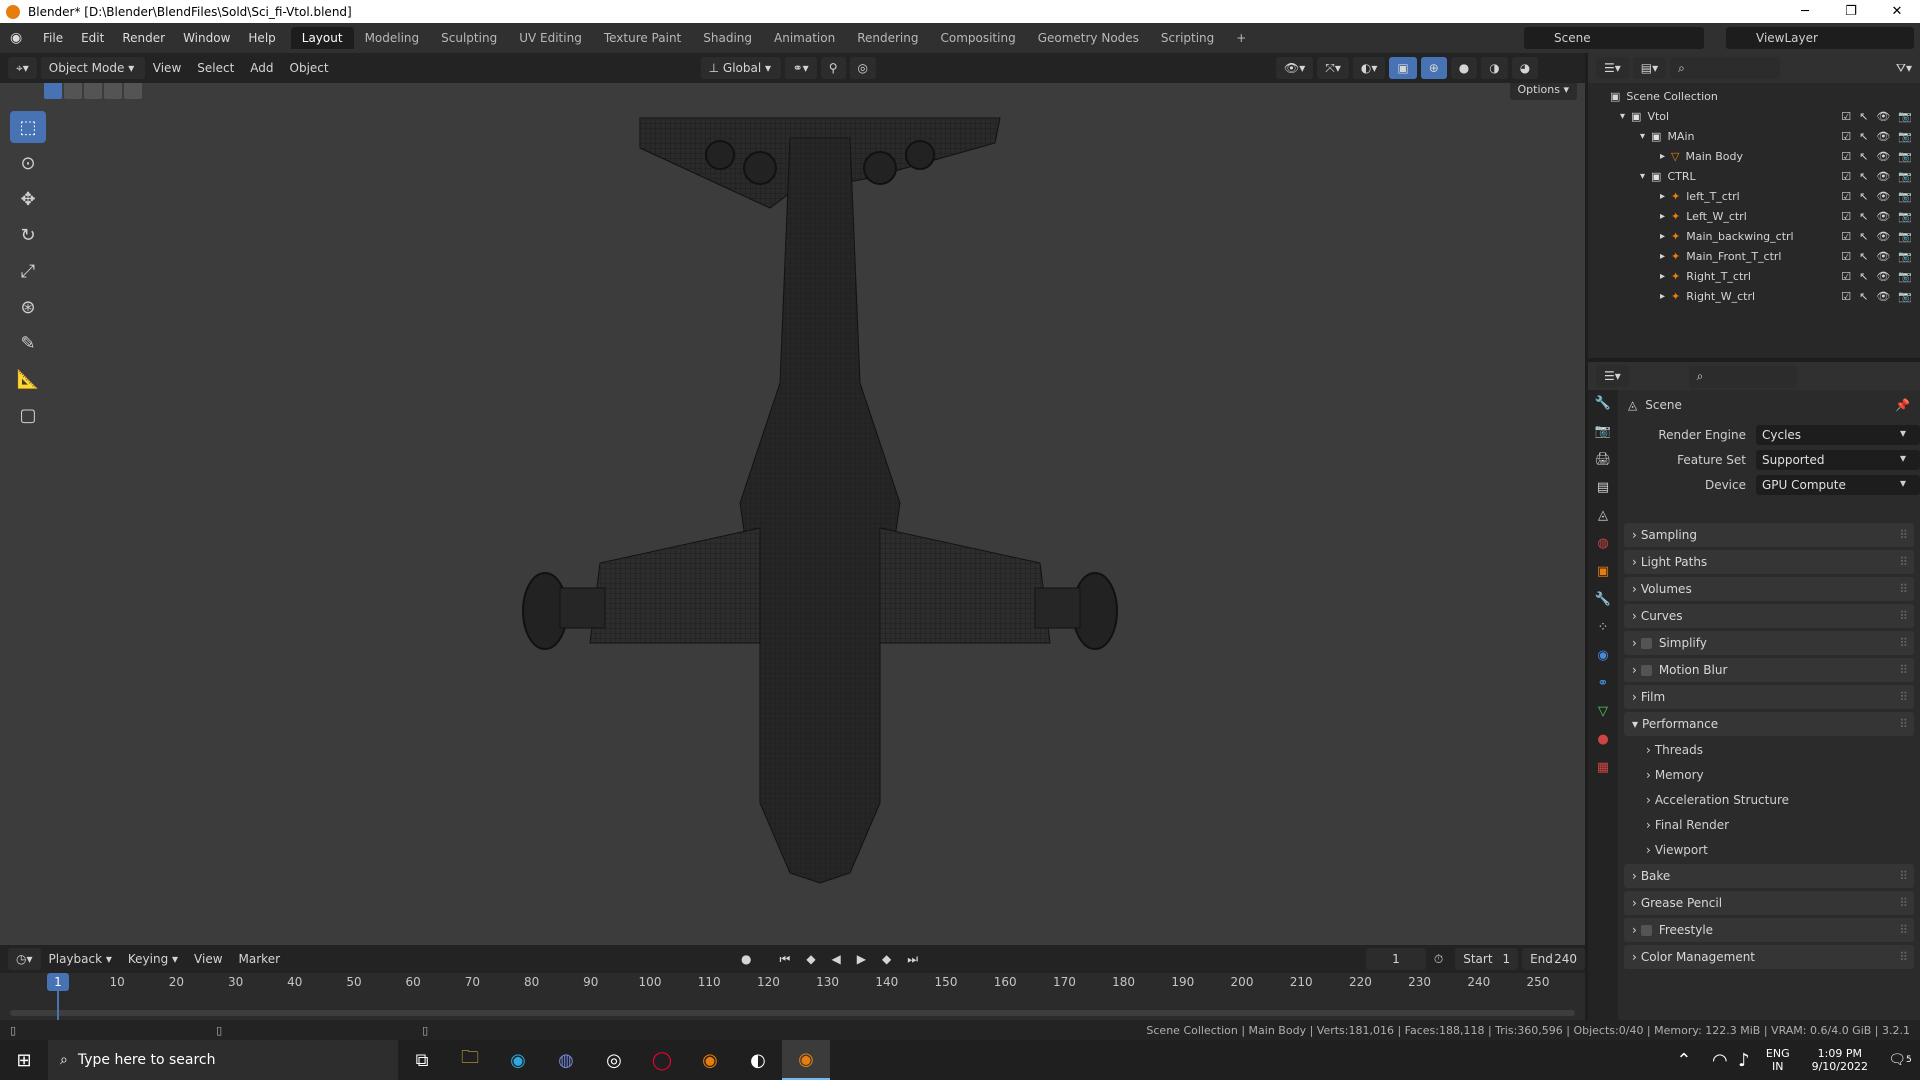 This screenshot has height=1080, width=1920. What do you see at coordinates (1769, 670) in the screenshot?
I see `panel-header: › Motion Blur ⠿` at bounding box center [1769, 670].